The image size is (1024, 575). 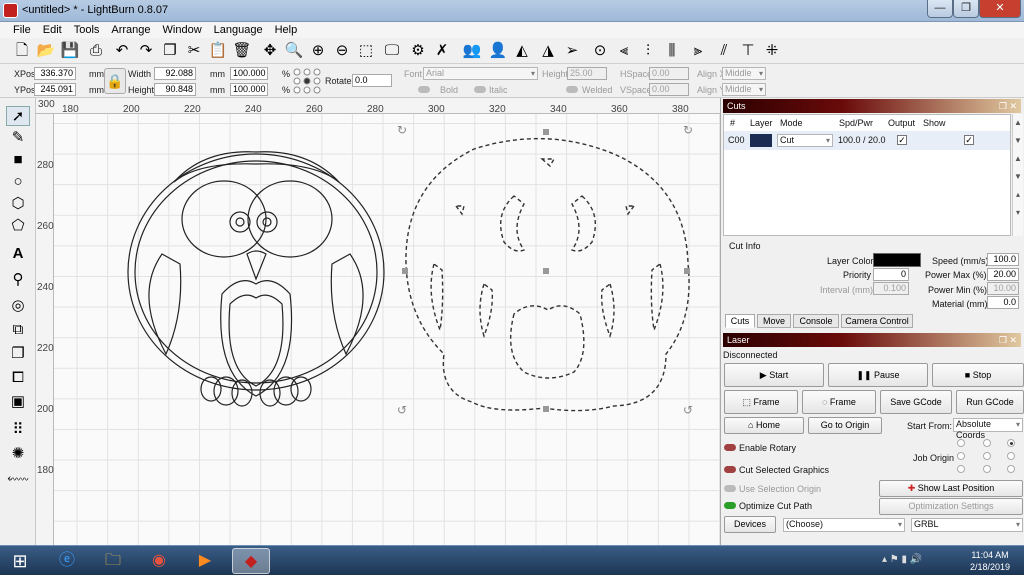 What do you see at coordinates (967, 525) in the screenshot?
I see `controller-select: GRBL` at bounding box center [967, 525].